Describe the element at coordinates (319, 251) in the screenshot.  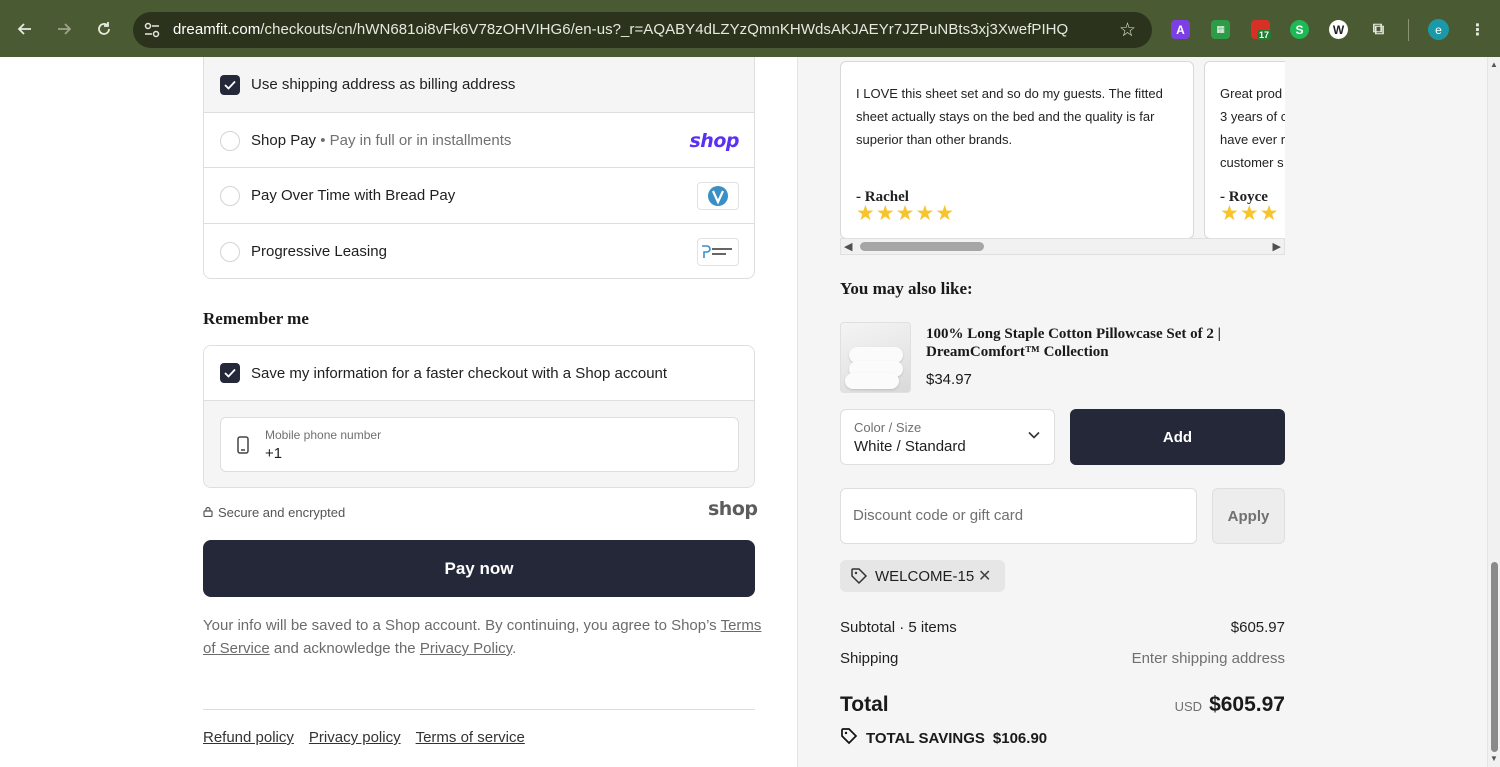
I see `progressive-leasing-label: Progressive Leasing` at that location.